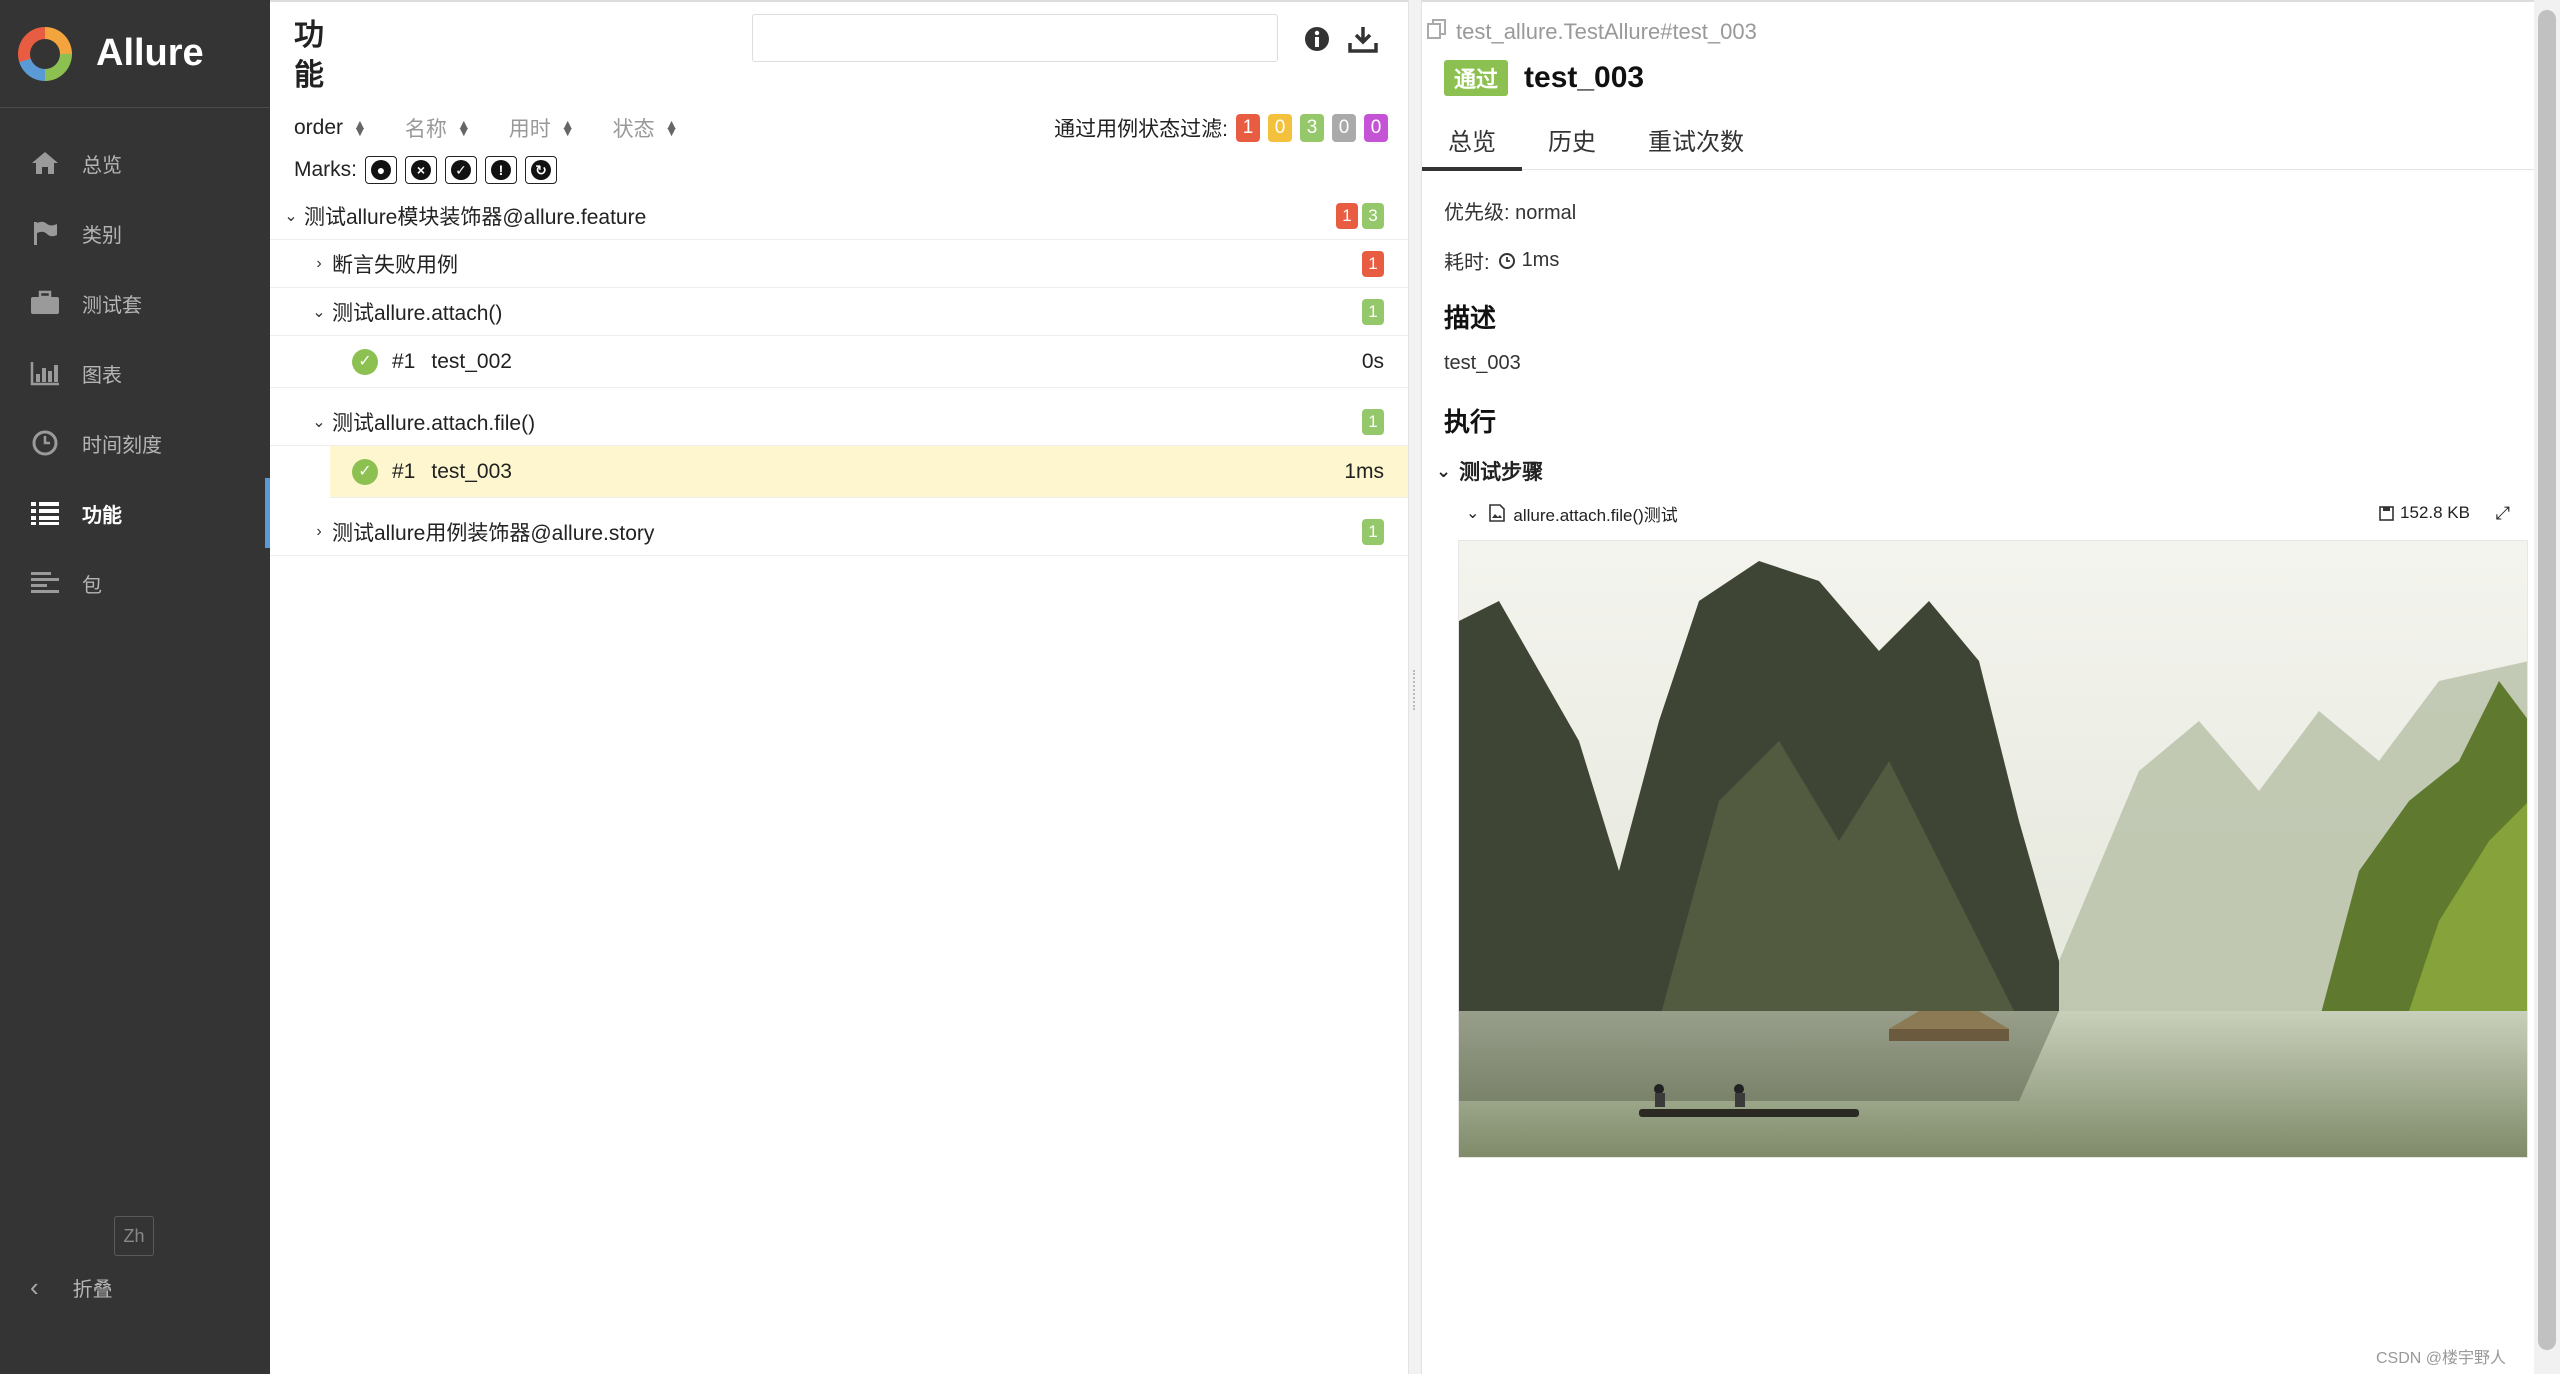  Describe the element at coordinates (1248, 128) in the screenshot. I see `filter-failed: 1` at that location.